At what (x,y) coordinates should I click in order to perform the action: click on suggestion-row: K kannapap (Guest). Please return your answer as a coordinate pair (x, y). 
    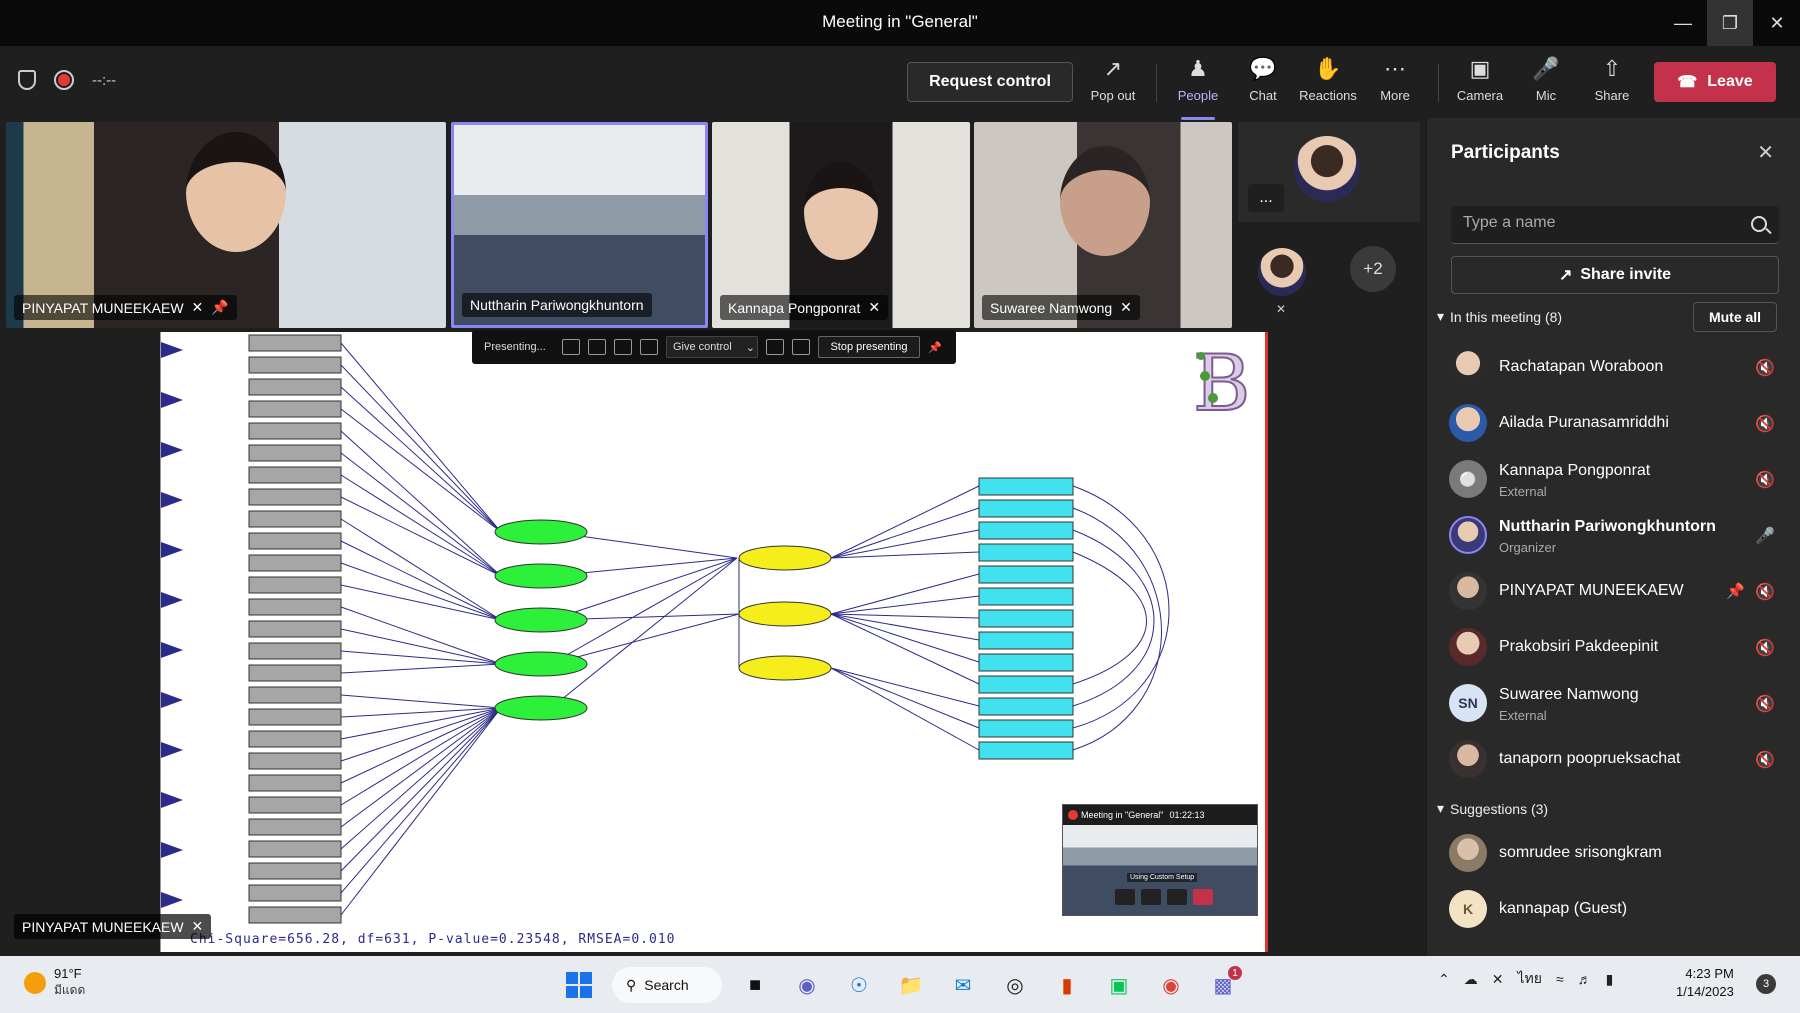
    Looking at the image, I should click on (1613, 910).